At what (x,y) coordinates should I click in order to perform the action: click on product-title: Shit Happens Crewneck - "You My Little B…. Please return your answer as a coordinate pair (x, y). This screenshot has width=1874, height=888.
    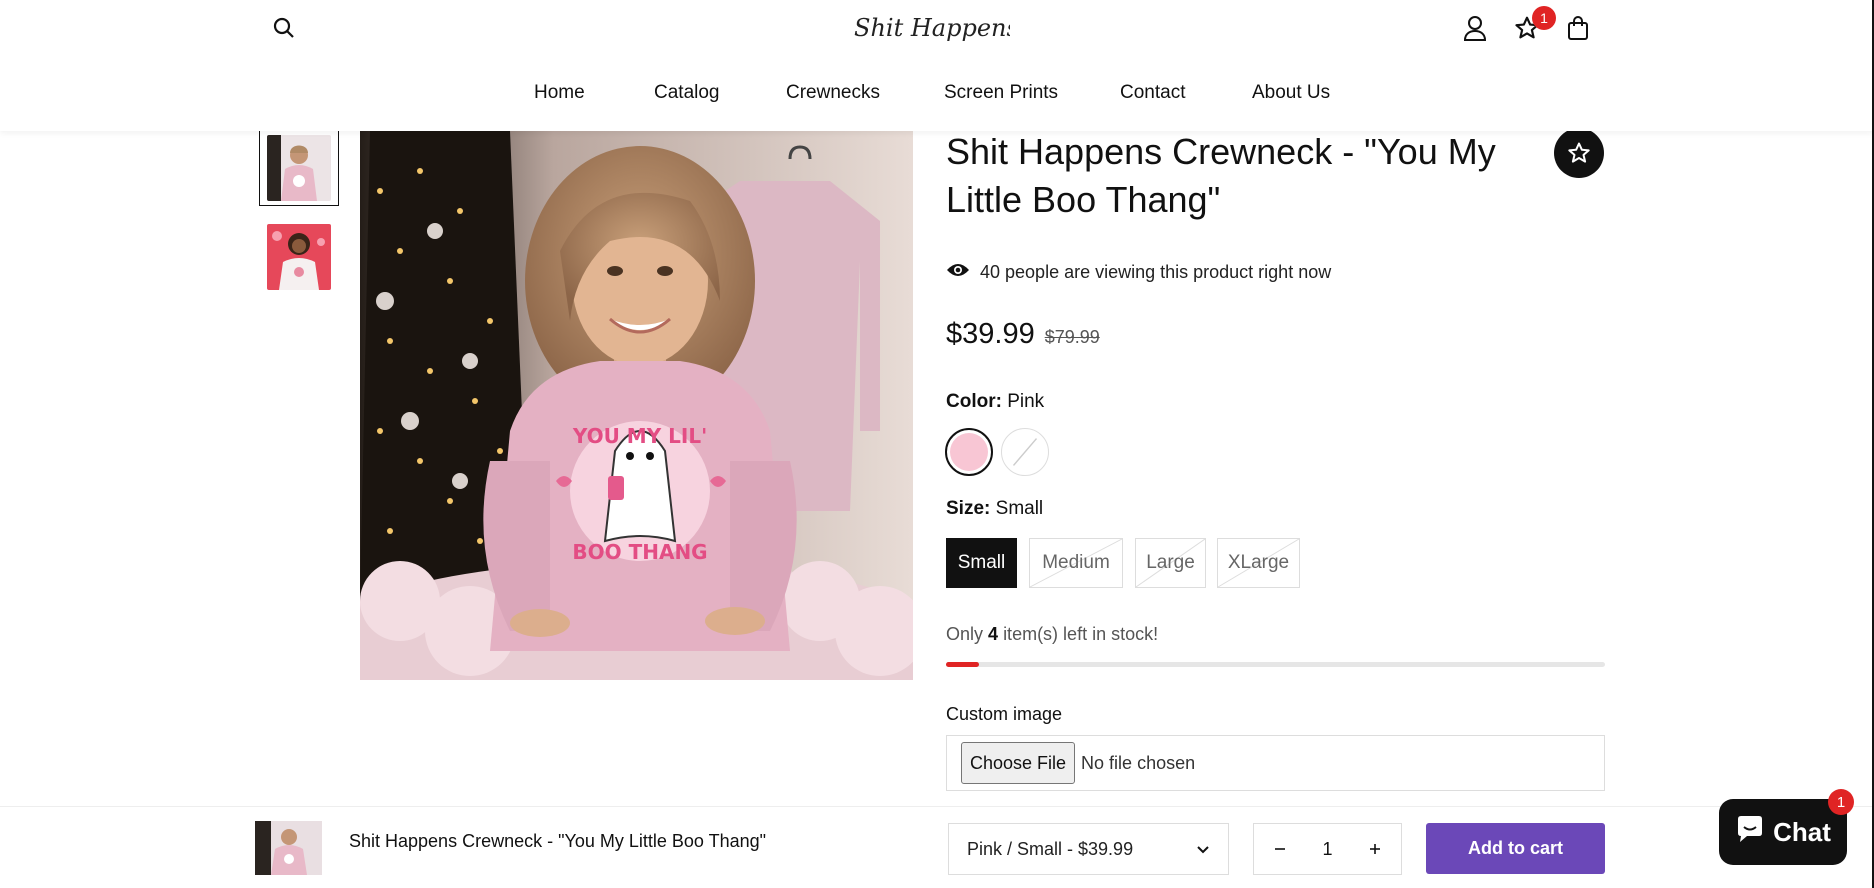
    Looking at the image, I should click on (1221, 175).